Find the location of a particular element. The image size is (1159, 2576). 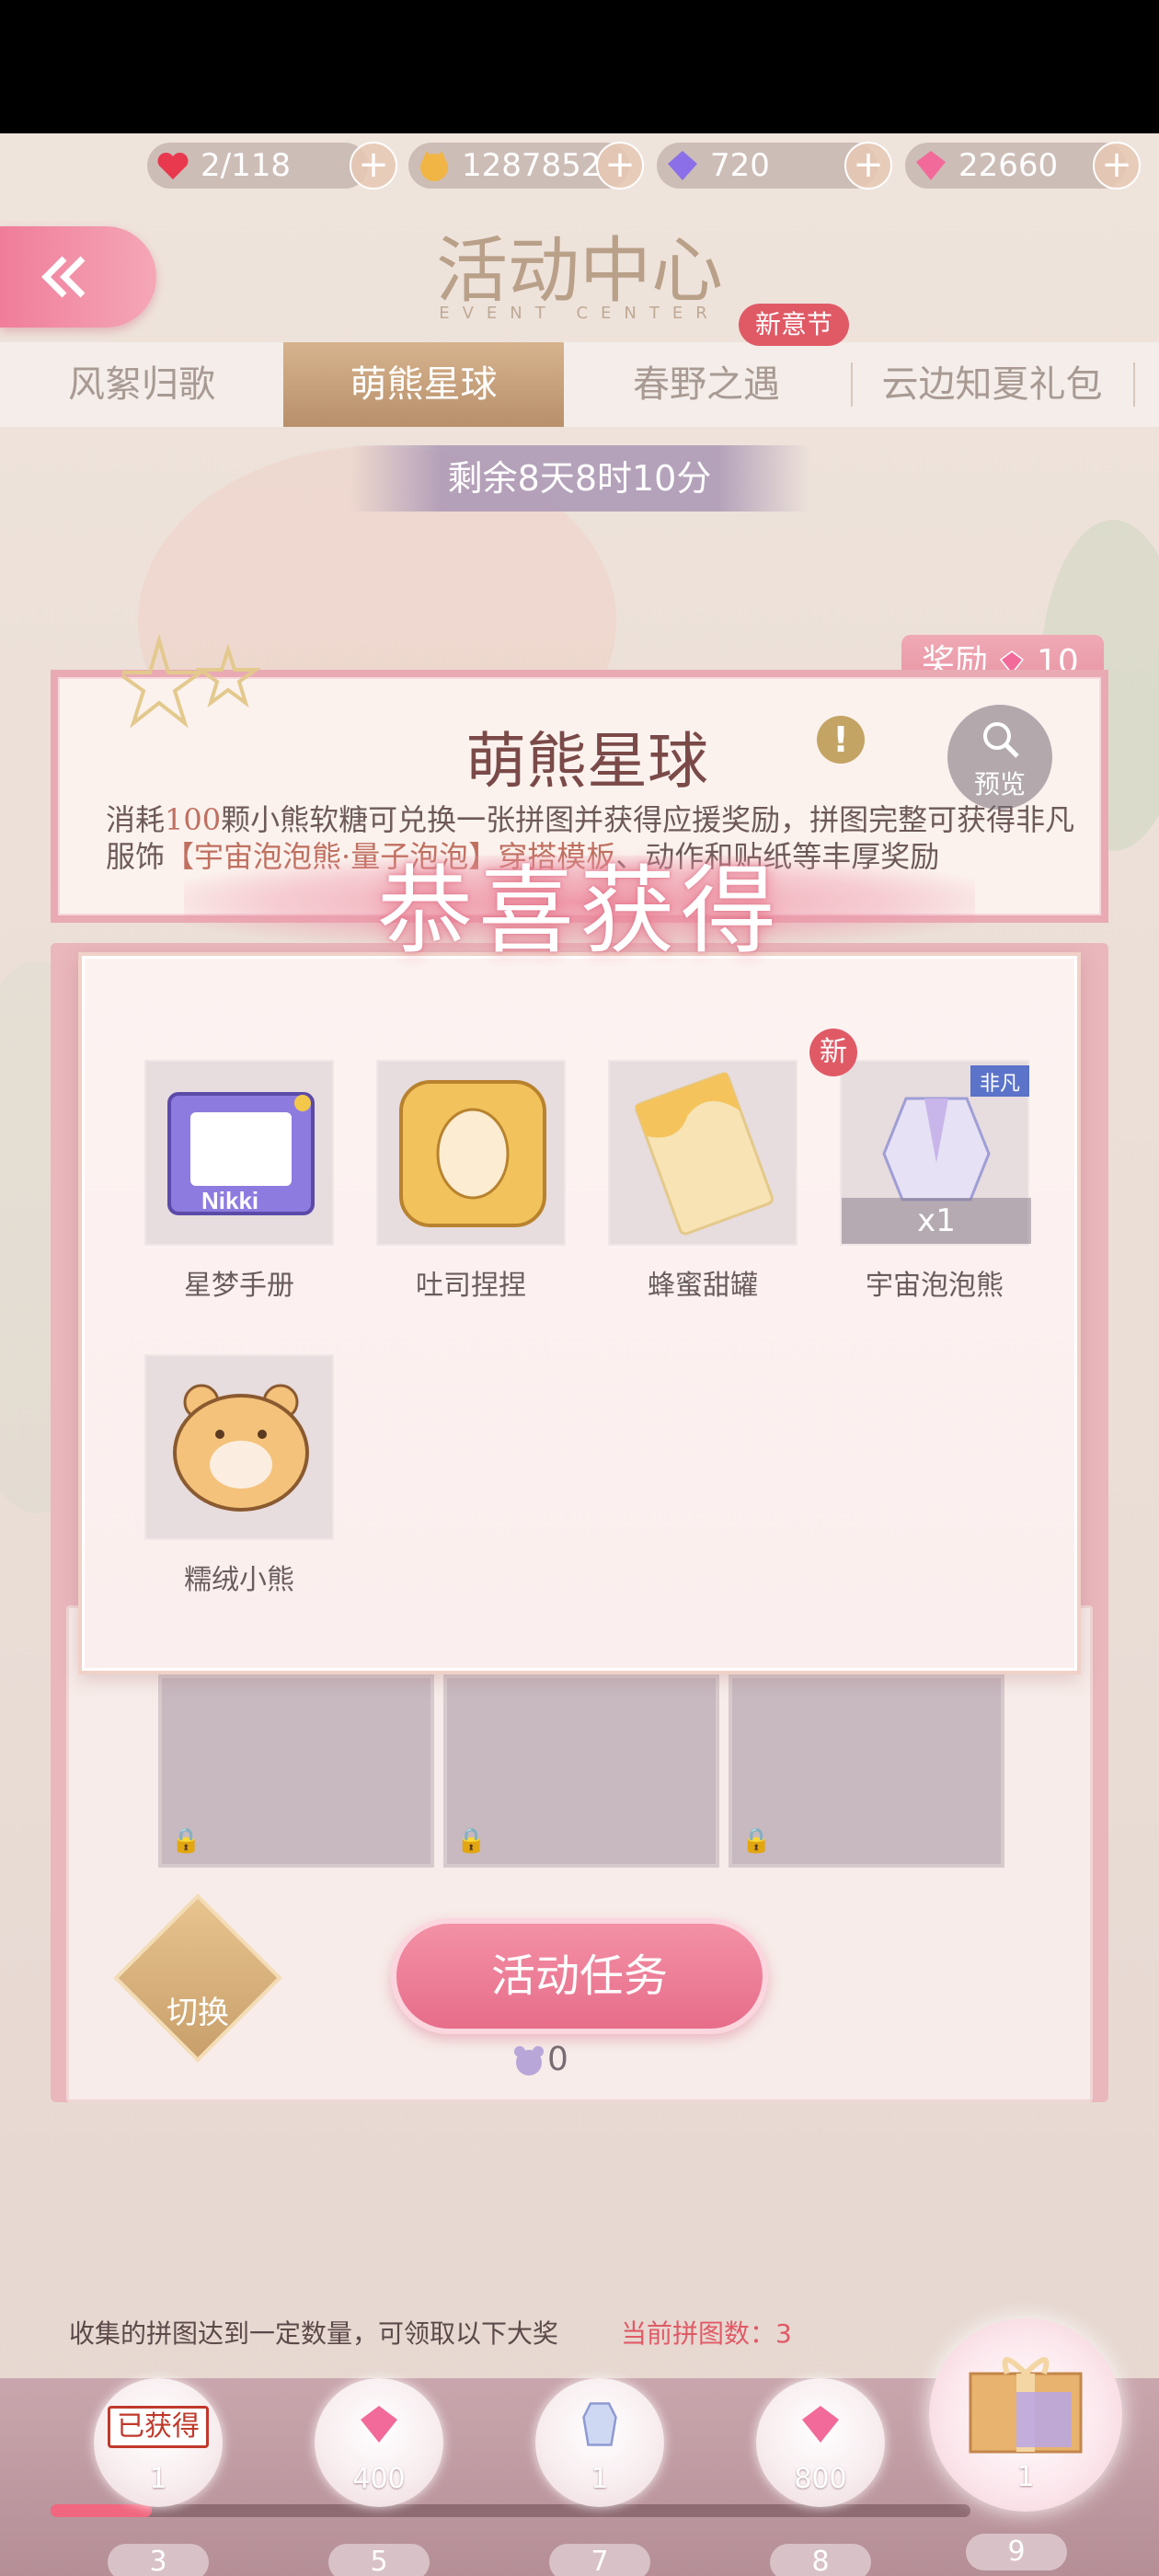

new-badge: 新 is located at coordinates (833, 1052).